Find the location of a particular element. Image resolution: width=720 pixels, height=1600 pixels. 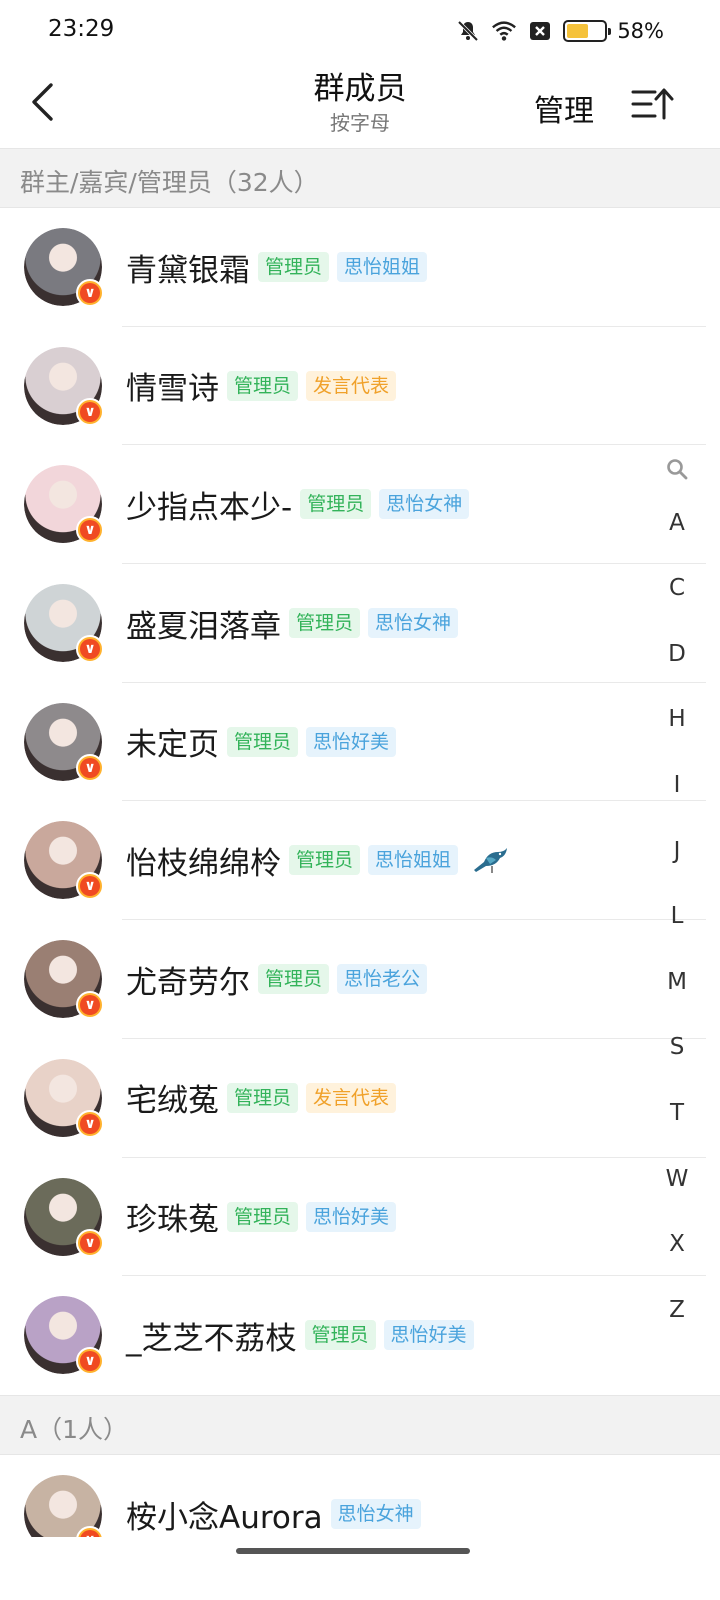

header: 群成员 按字母 管理 is located at coordinates (360, 105).